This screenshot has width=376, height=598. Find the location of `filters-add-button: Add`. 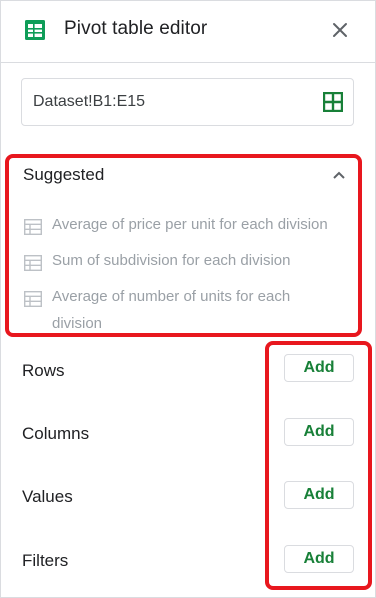

filters-add-button: Add is located at coordinates (319, 559).